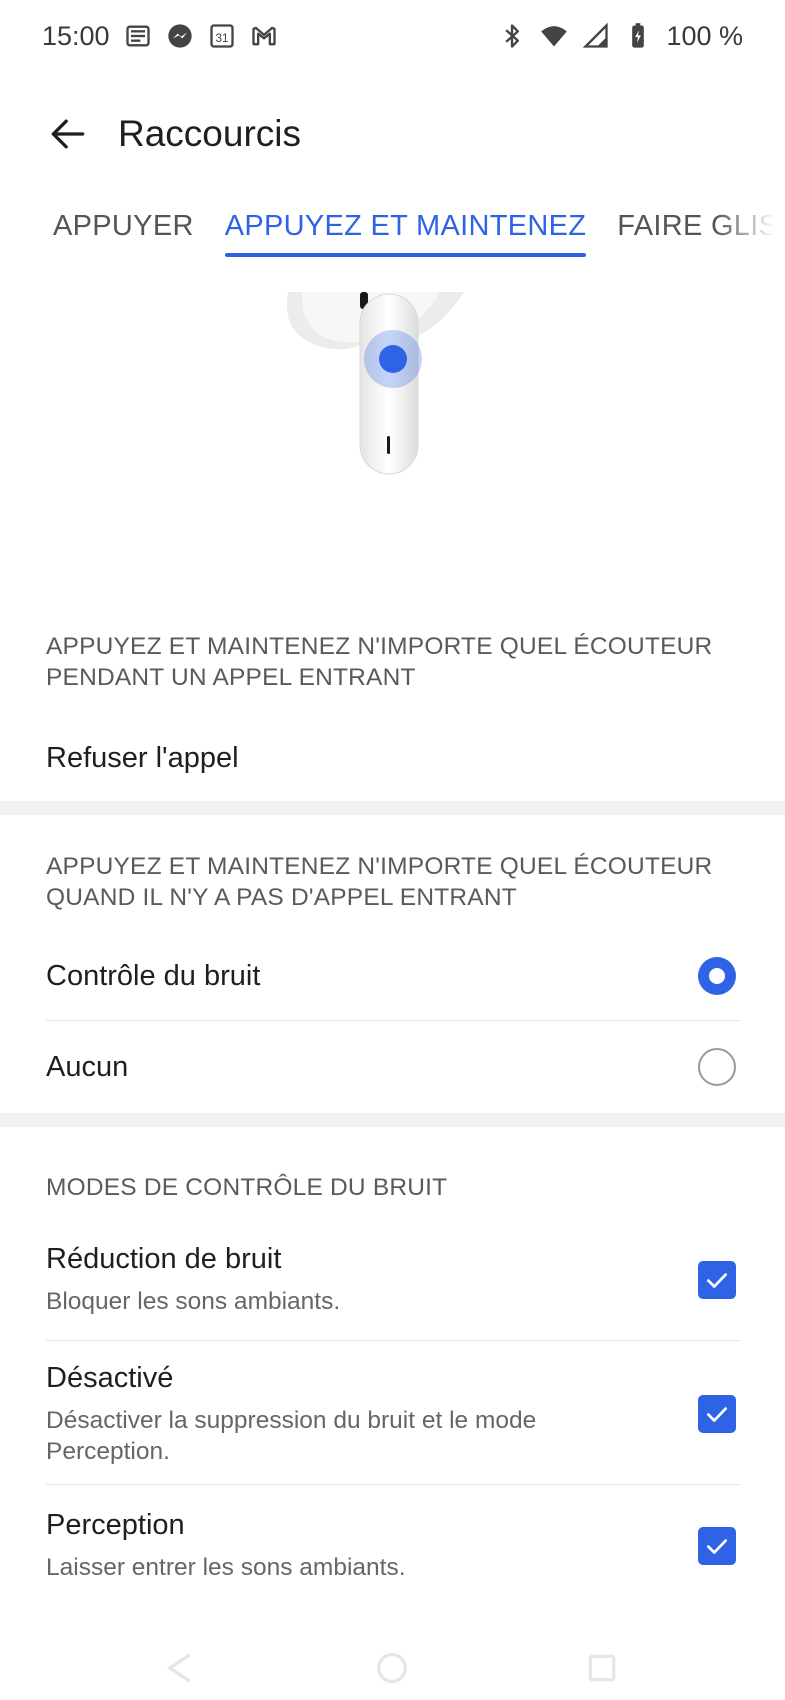 This screenshot has height=1700, width=785. I want to click on incoming-call-action-label: Refuser l'appel, so click(142, 757).